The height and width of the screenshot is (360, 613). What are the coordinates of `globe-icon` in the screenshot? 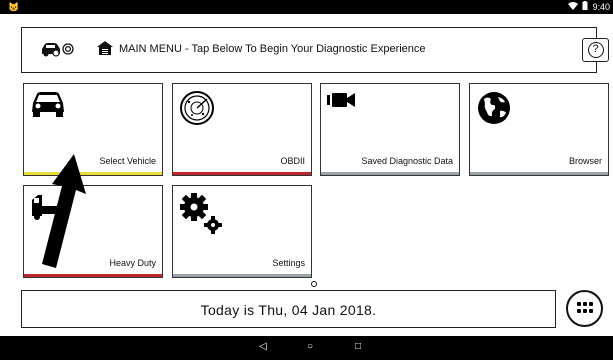 It's located at (494, 110).